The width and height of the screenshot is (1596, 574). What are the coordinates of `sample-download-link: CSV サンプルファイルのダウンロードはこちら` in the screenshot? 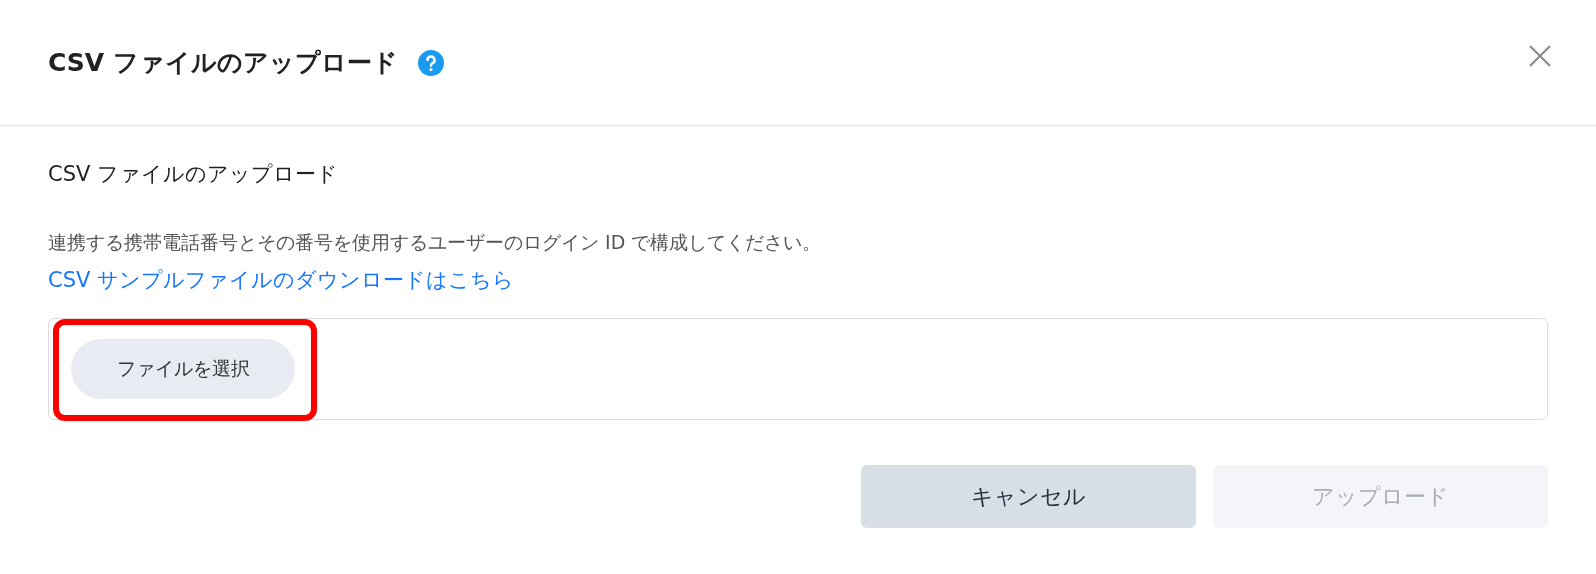 It's located at (281, 280).